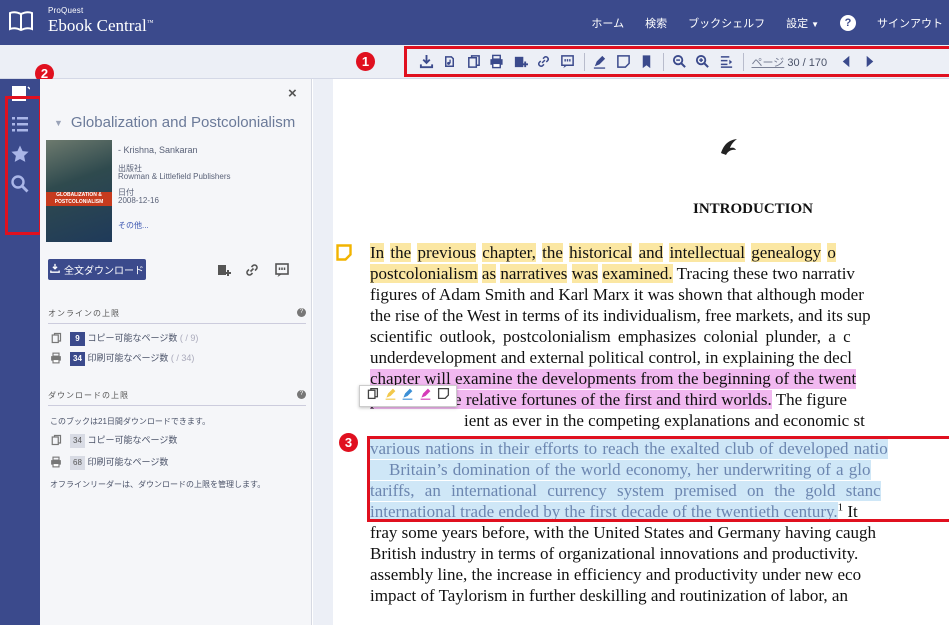  Describe the element at coordinates (292, 93) in the screenshot. I see `close-panel-button: ×` at that location.